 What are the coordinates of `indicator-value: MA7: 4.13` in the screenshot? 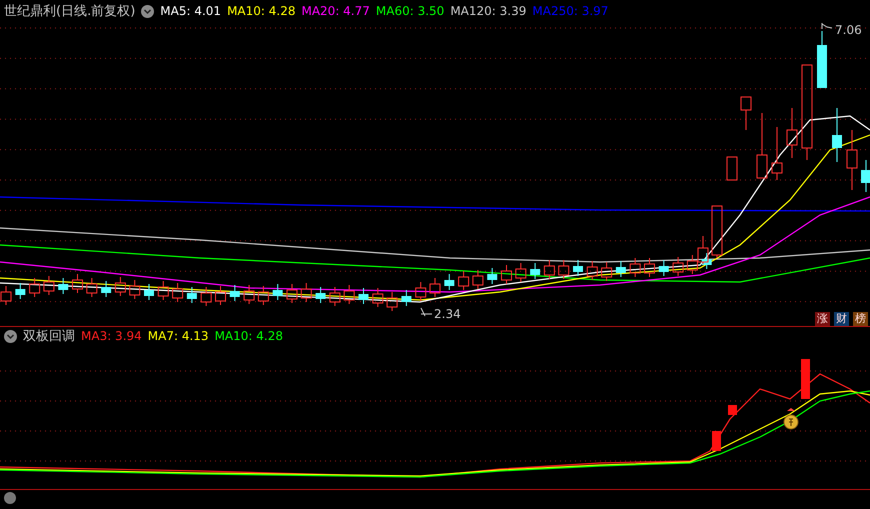 It's located at (178, 336).